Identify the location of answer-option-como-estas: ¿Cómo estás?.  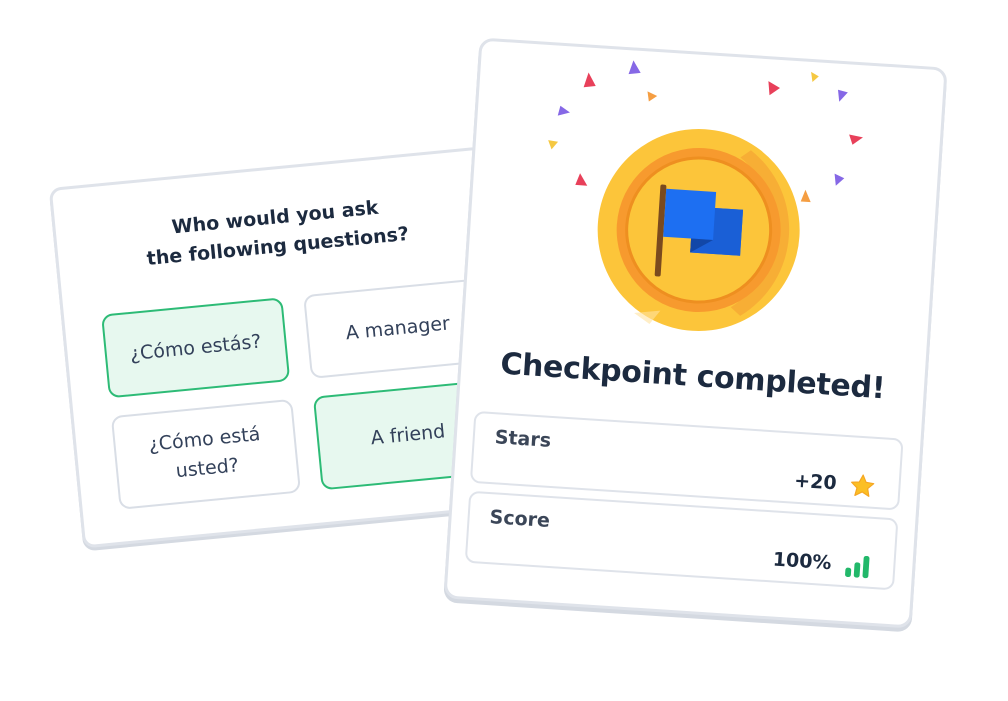
(196, 348).